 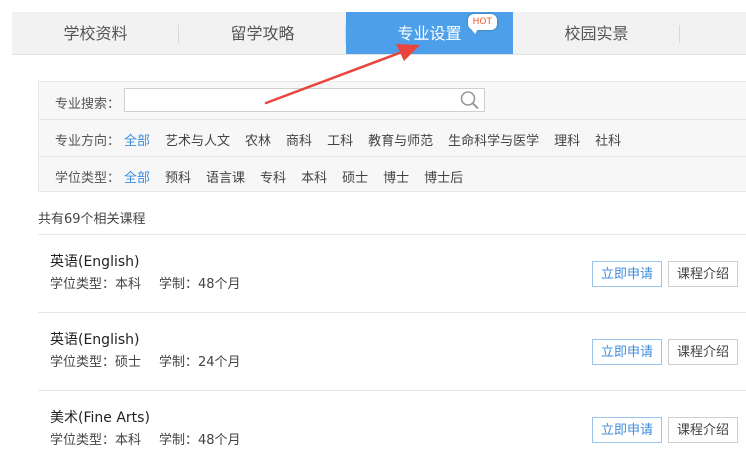 I want to click on result-count: 共有69个相关课程, so click(x=92, y=219).